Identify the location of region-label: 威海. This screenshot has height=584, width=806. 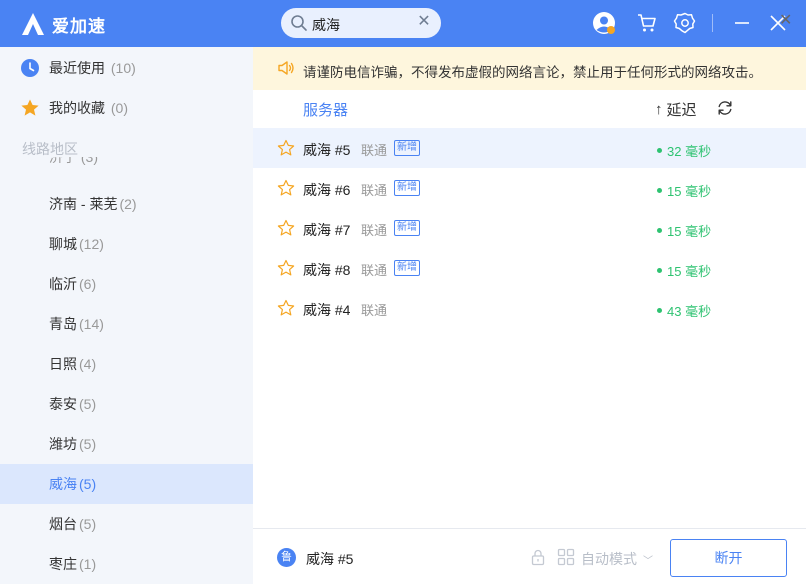
(63, 484).